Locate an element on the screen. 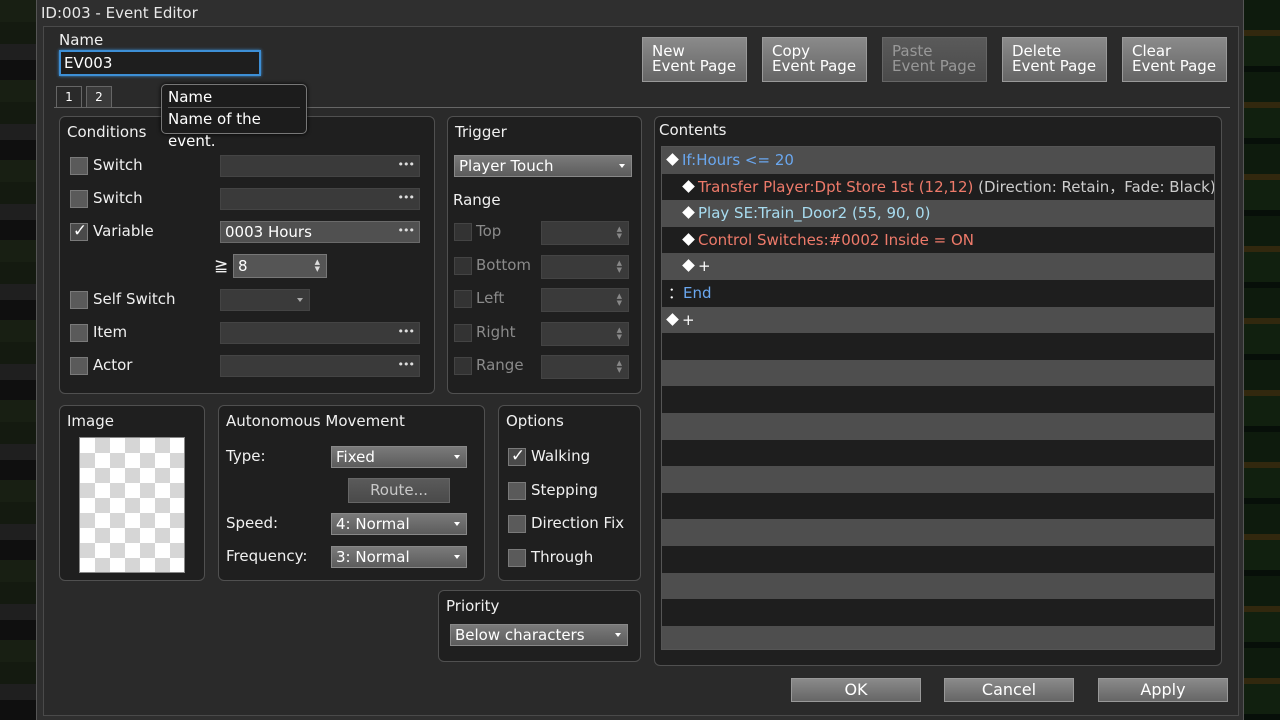 This screenshot has width=1280, height=720. speed-label: Speed: is located at coordinates (252, 523).